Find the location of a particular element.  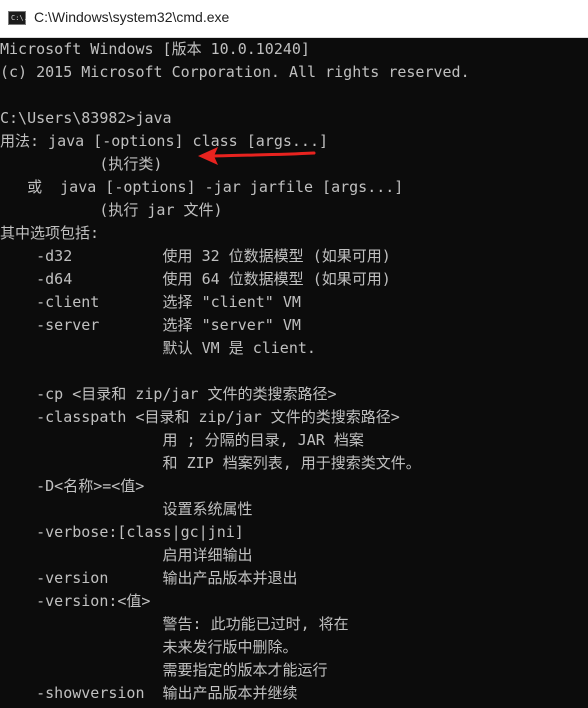

console-line: -classpath <目录和 zip/jar 文件的类搜索路径> is located at coordinates (200, 417).